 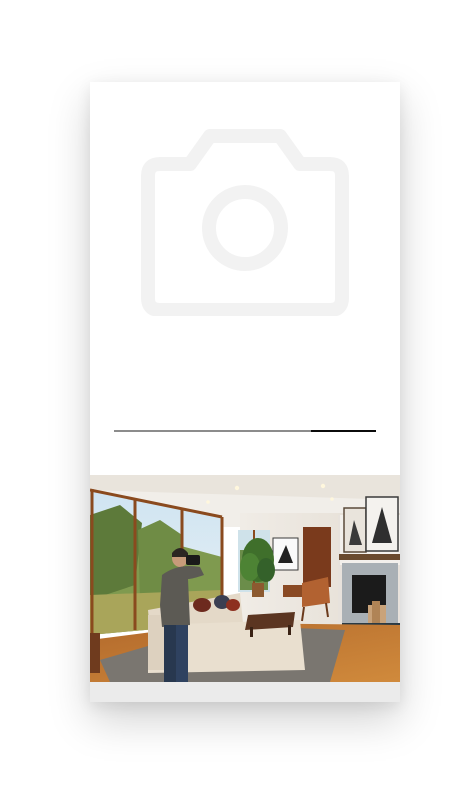 What do you see at coordinates (245, 692) in the screenshot?
I see `card-footer-strip` at bounding box center [245, 692].